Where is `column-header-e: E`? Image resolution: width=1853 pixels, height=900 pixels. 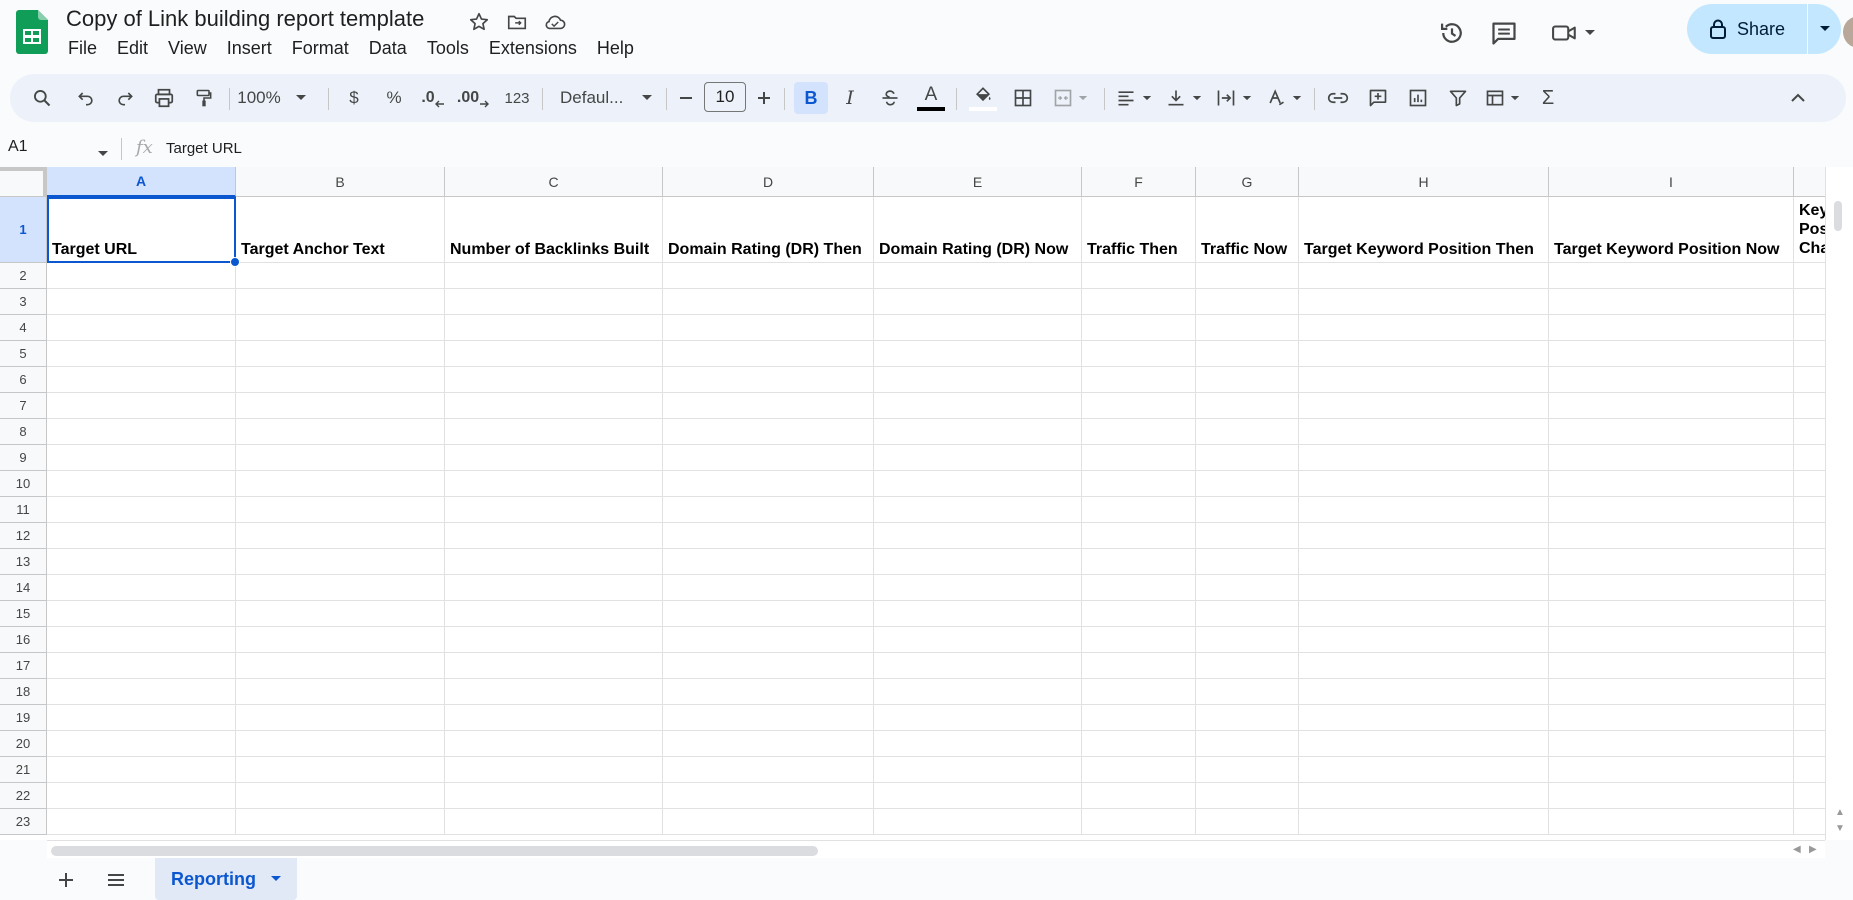
column-header-e: E is located at coordinates (978, 182).